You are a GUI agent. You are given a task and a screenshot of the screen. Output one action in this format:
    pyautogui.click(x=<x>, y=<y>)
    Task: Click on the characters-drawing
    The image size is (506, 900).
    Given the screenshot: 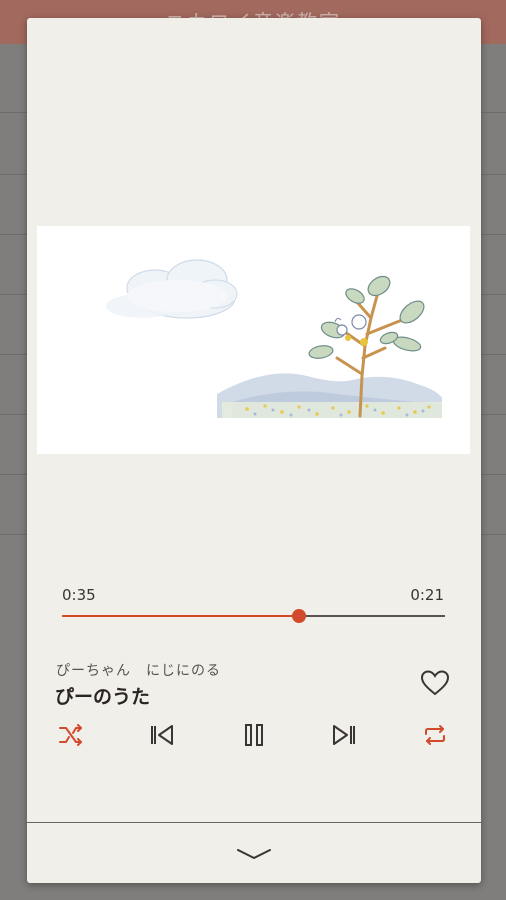 What is the action you would take?
    pyautogui.click(x=351, y=330)
    